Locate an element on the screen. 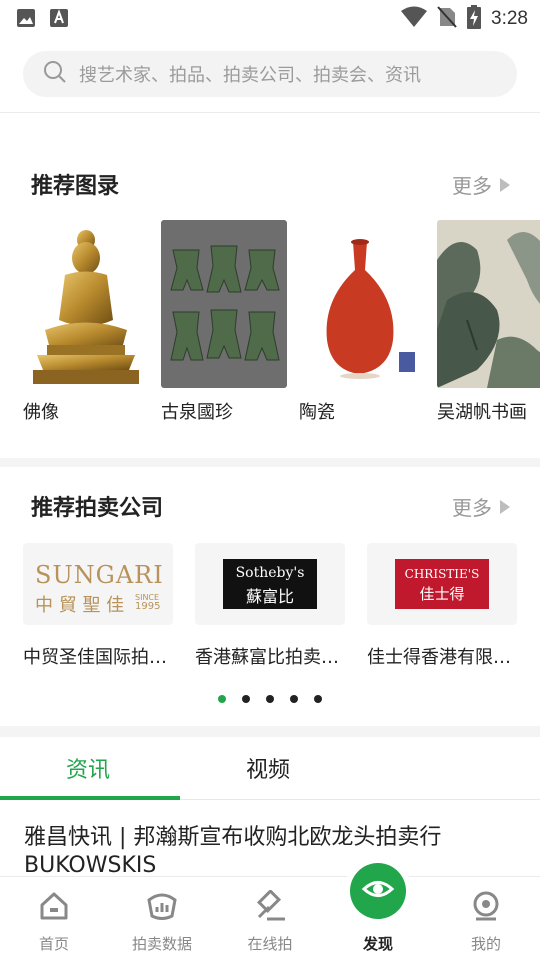 This screenshot has height=960, width=540. profile-icon is located at coordinates (486, 906).